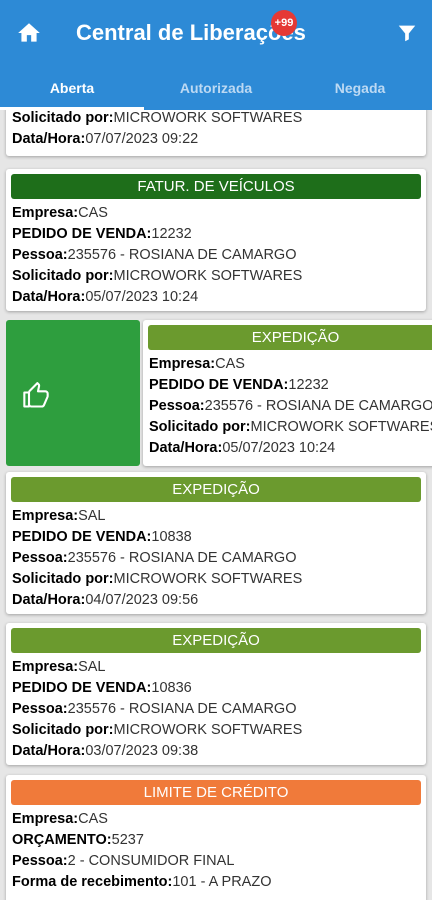  I want to click on home-icon, so click(29, 33).